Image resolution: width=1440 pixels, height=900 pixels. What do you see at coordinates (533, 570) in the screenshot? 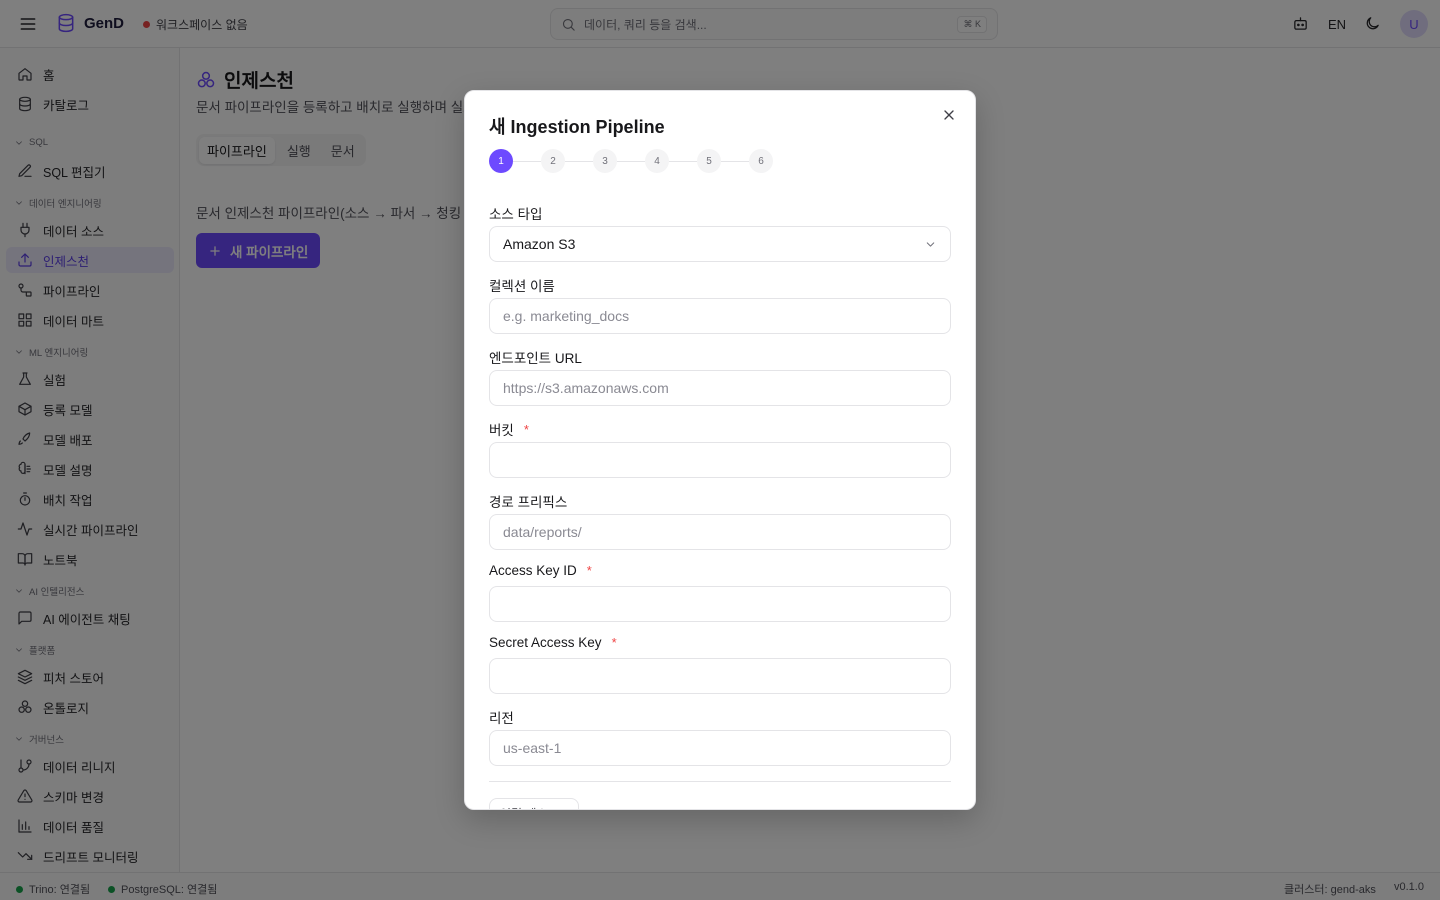
I see `field-label-text: Access Key ID` at bounding box center [533, 570].